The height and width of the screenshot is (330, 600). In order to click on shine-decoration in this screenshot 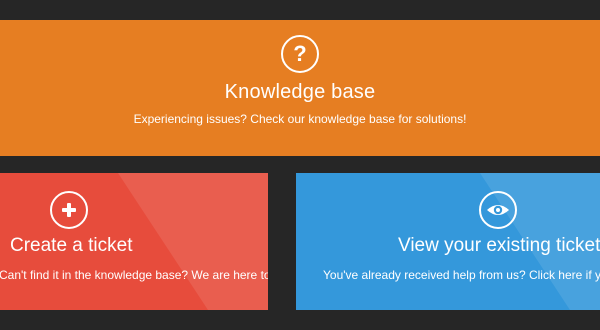, I will do `click(193, 241)`.